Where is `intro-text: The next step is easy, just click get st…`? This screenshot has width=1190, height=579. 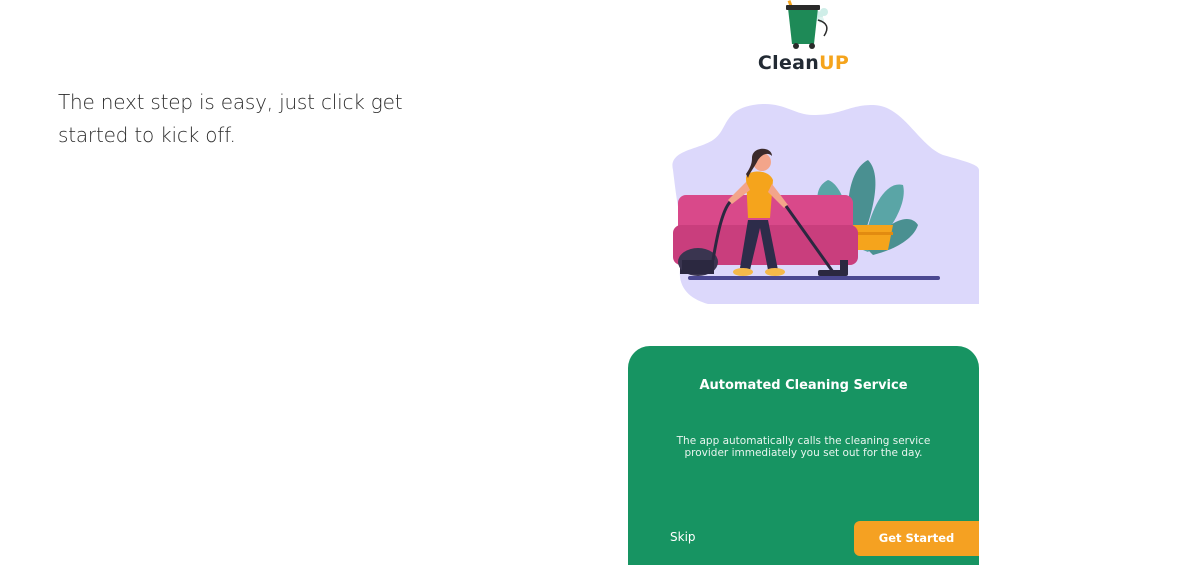
intro-text: The next step is easy, just click get st… is located at coordinates (230, 118).